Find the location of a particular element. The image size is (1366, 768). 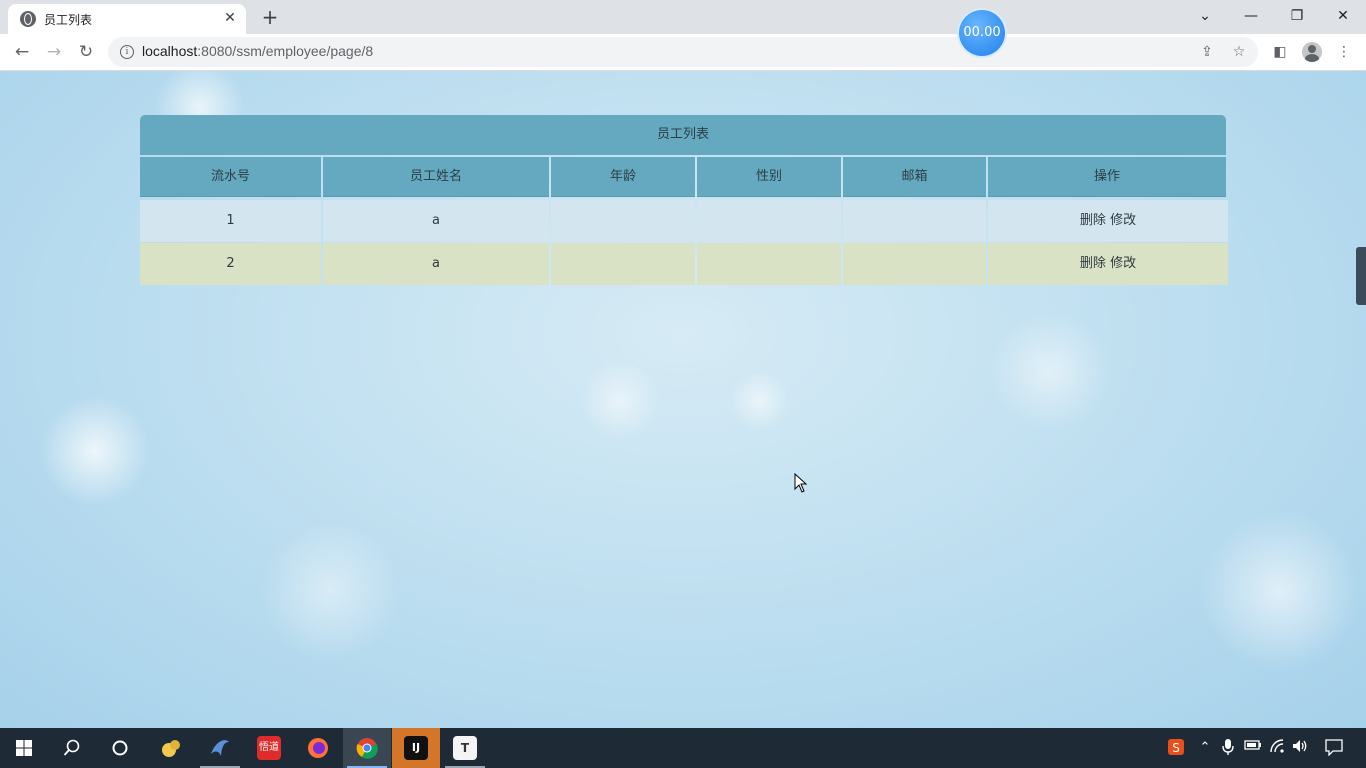

menu-kebab-icon: ⋮ is located at coordinates (1344, 52).